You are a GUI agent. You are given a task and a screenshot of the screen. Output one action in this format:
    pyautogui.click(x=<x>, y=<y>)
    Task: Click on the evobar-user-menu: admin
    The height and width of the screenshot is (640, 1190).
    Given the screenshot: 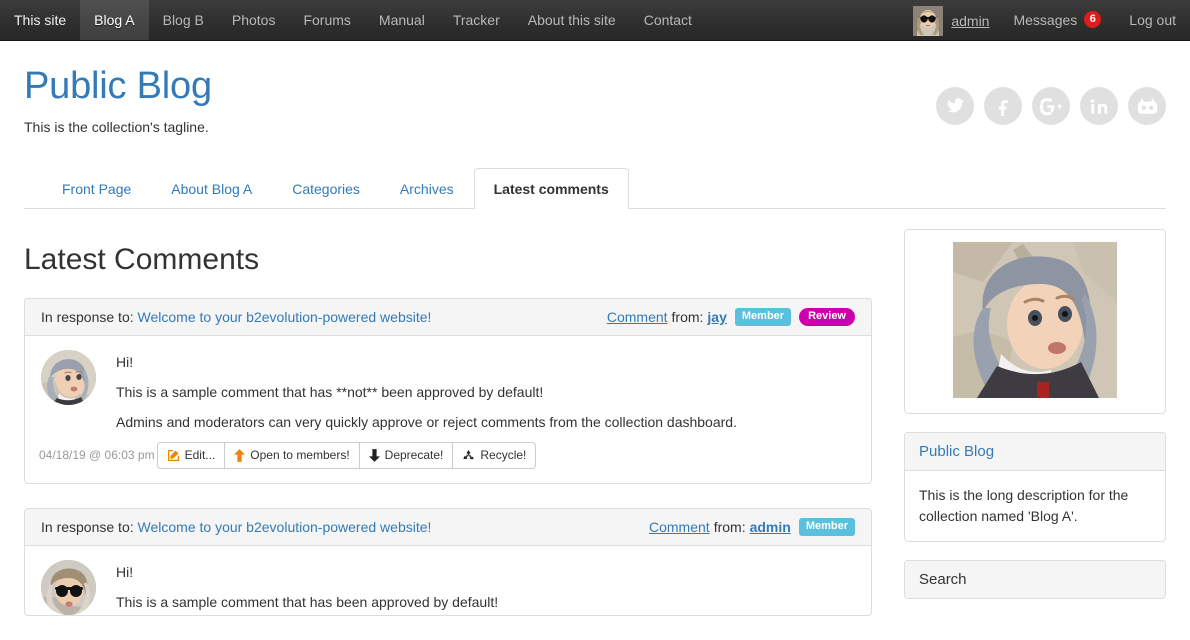 What is the action you would take?
    pyautogui.click(x=953, y=20)
    